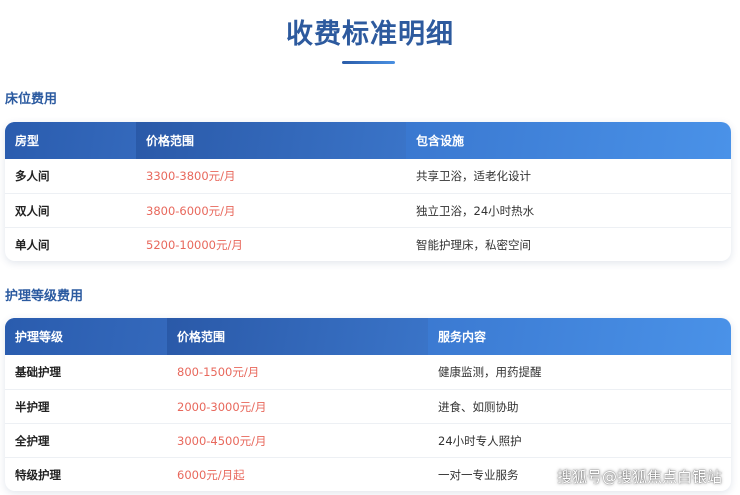  I want to click on bed-price: 3300-3800元/月, so click(191, 176).